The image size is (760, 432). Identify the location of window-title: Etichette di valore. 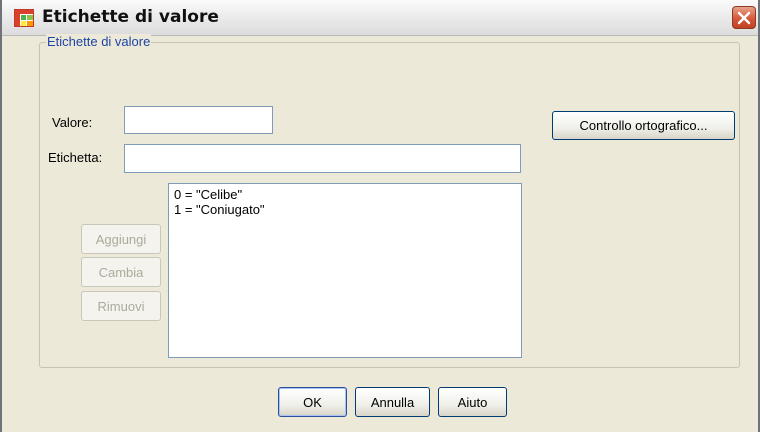
(130, 17).